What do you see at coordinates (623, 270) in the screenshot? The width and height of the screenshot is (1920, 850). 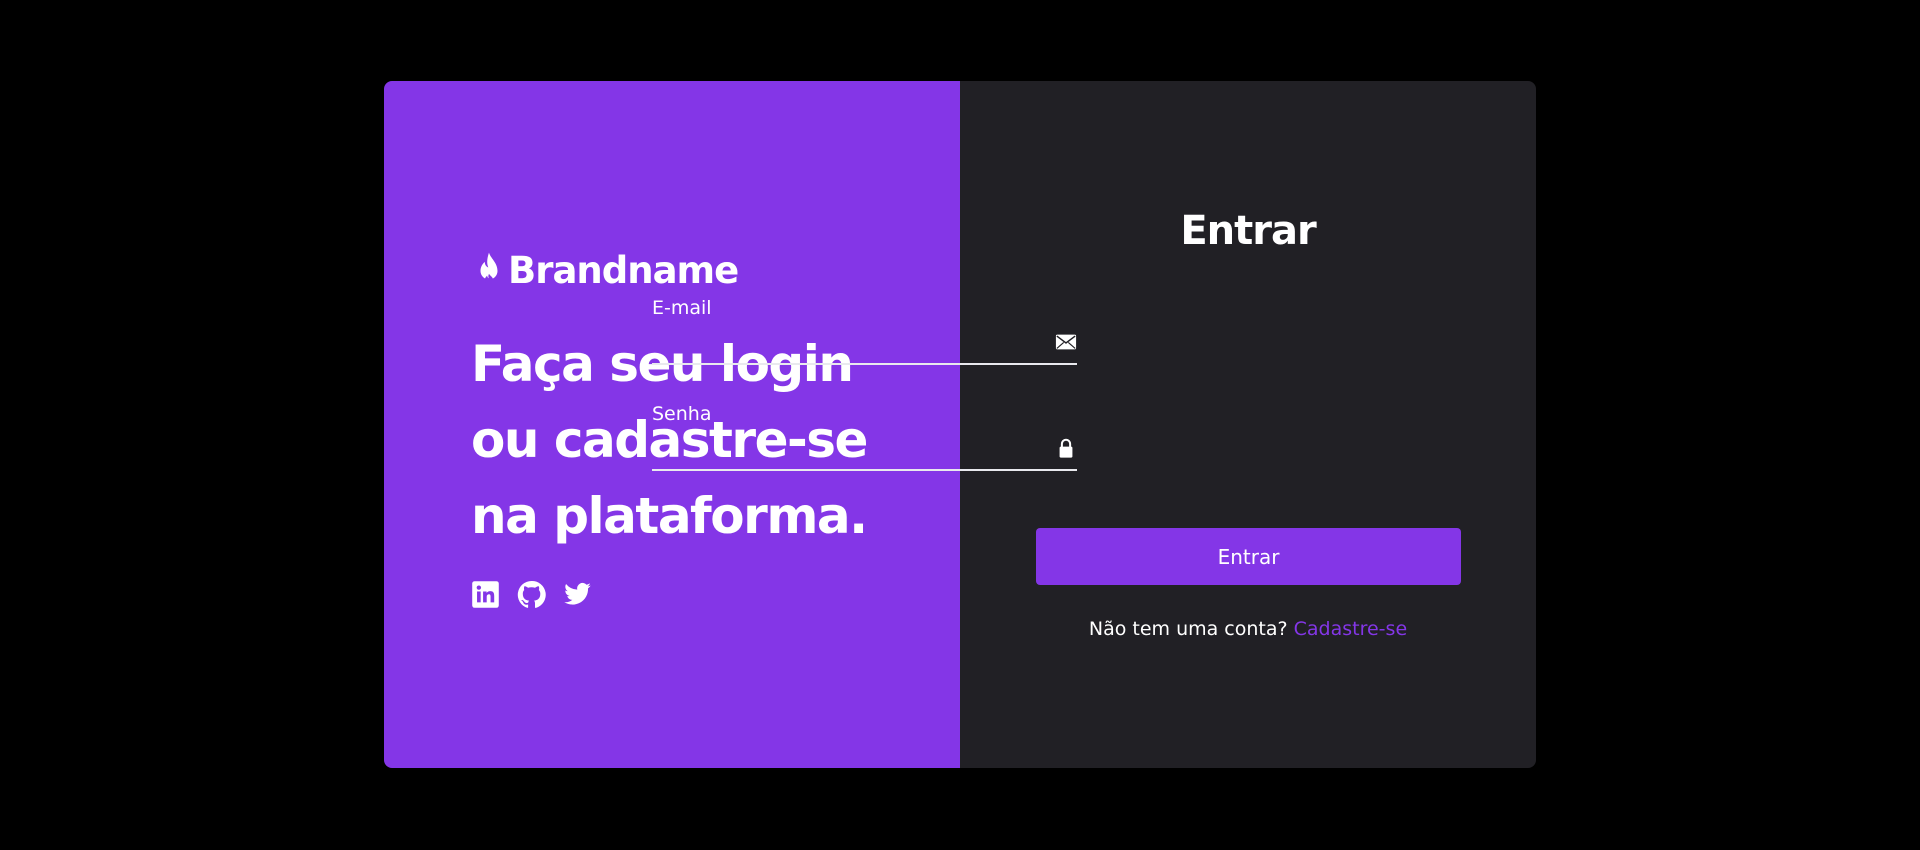 I see `brand-name: Brandname` at bounding box center [623, 270].